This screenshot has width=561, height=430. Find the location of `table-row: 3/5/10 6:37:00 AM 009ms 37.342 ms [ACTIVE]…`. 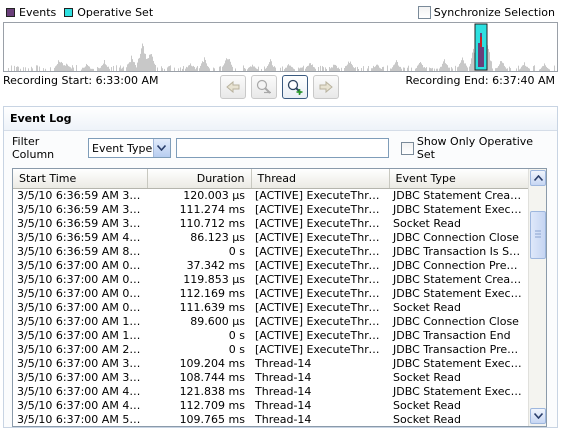

table-row: 3/5/10 6:37:00 AM 009ms 37.342 ms [ACTIVE]… is located at coordinates (270, 266).